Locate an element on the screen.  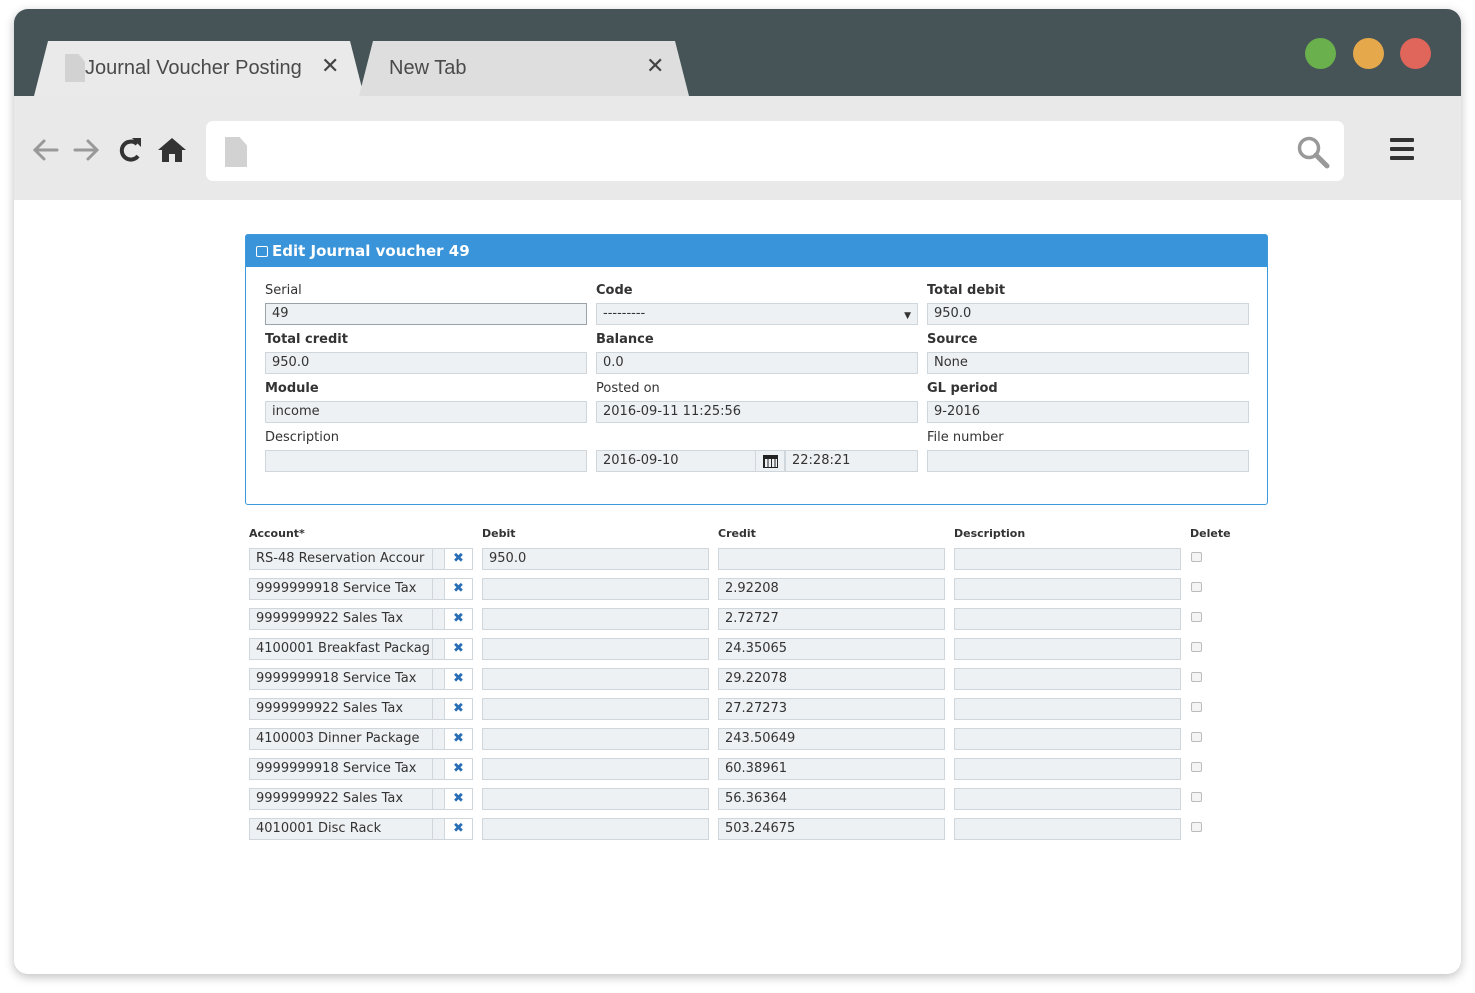
forward-button is located at coordinates (87, 153).